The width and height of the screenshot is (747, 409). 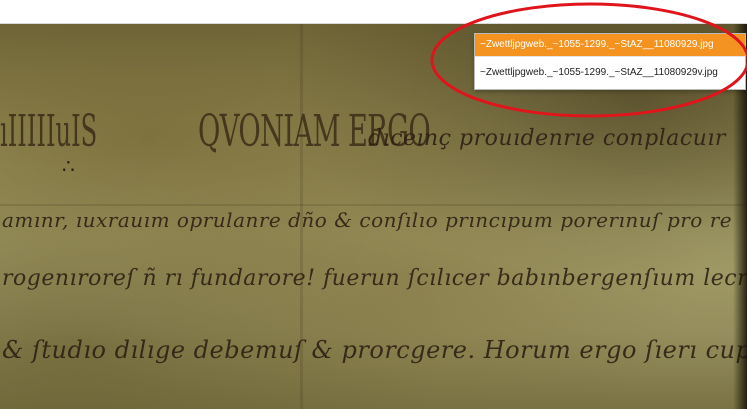 What do you see at coordinates (68, 167) in the screenshot?
I see `punctuation-mark: ∴` at bounding box center [68, 167].